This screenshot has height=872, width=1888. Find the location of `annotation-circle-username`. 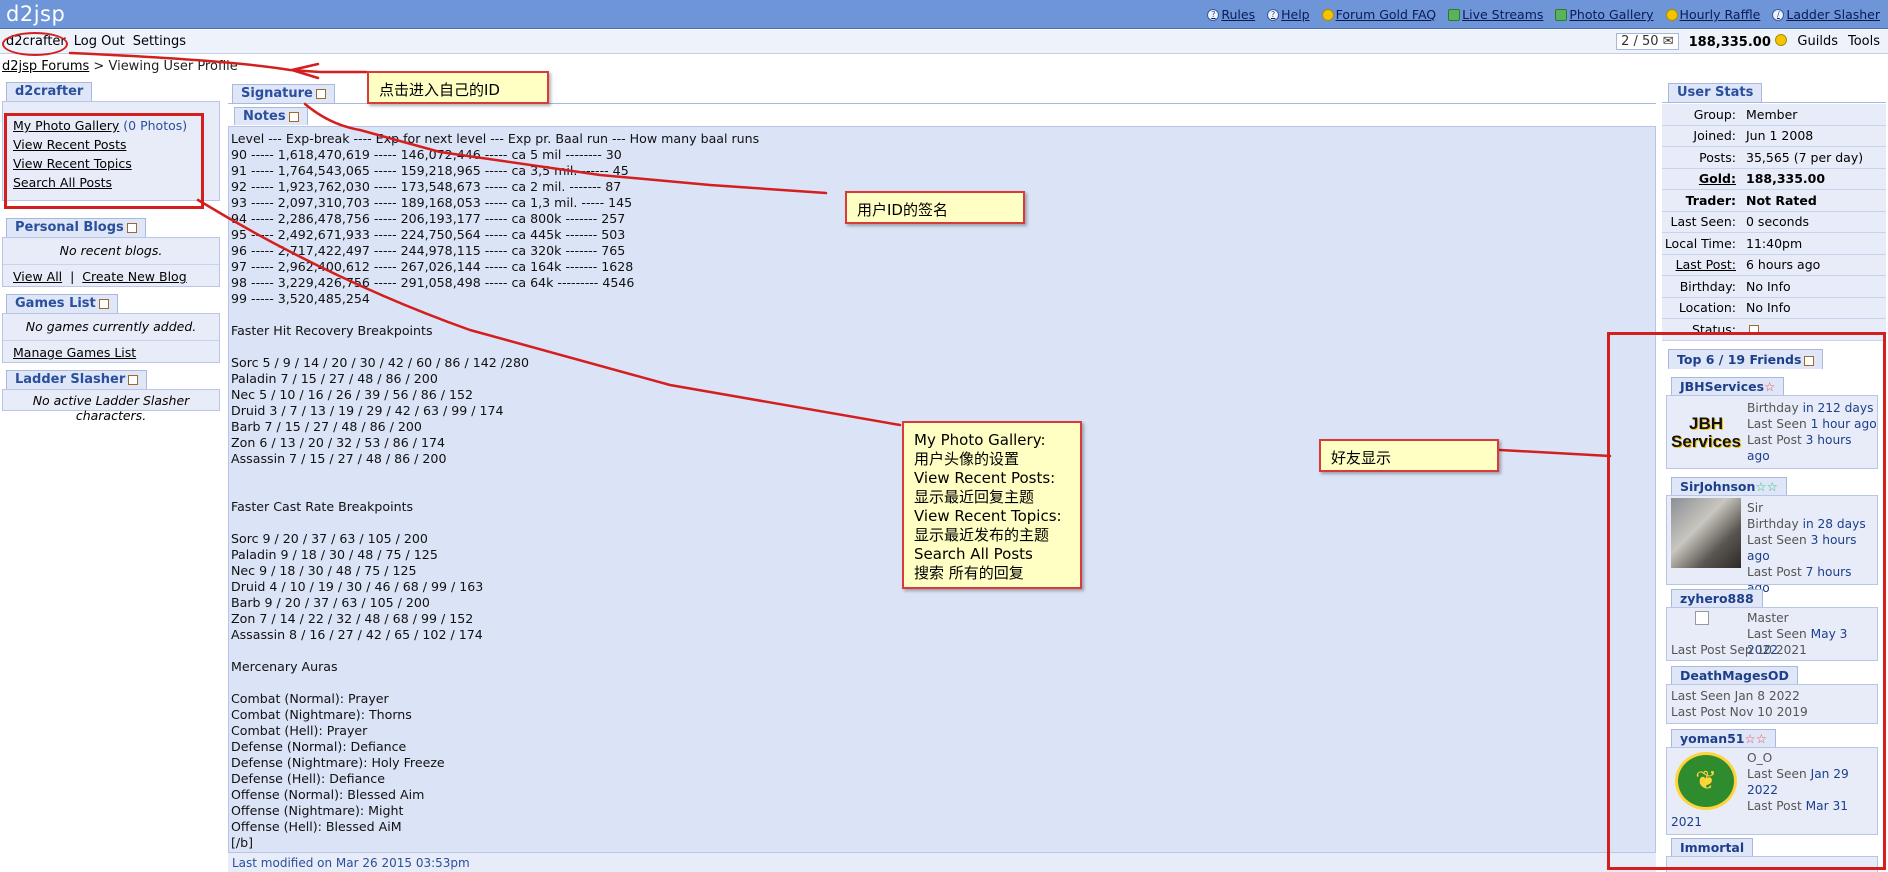

annotation-circle-username is located at coordinates (35, 44).